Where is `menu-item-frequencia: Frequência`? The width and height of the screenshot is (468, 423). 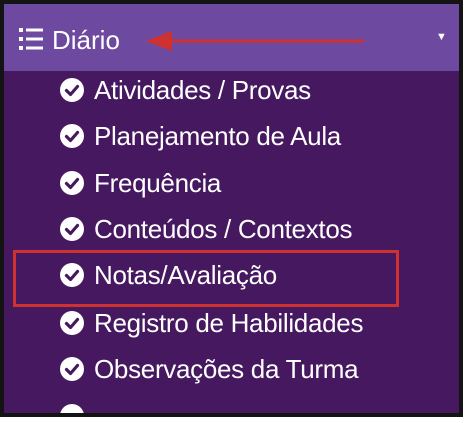
menu-item-frequencia: Frequência is located at coordinates (224, 184).